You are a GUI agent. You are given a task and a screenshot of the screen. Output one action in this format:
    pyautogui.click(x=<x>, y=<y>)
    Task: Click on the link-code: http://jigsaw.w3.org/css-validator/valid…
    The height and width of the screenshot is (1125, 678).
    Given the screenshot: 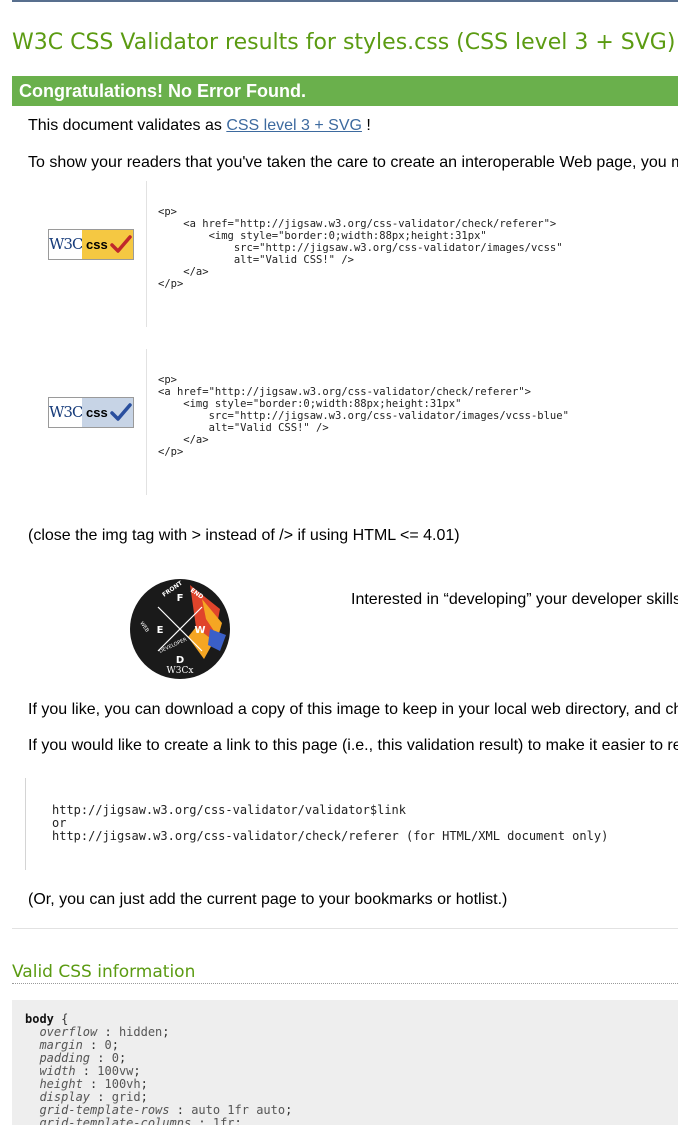 What is the action you would take?
    pyautogui.click(x=330, y=823)
    